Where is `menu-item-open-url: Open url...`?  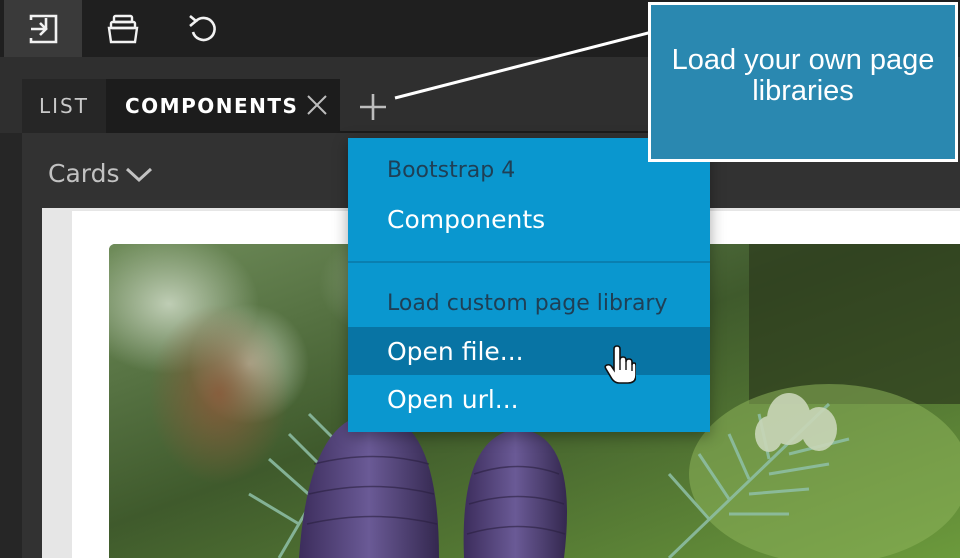 menu-item-open-url: Open url... is located at coordinates (529, 399).